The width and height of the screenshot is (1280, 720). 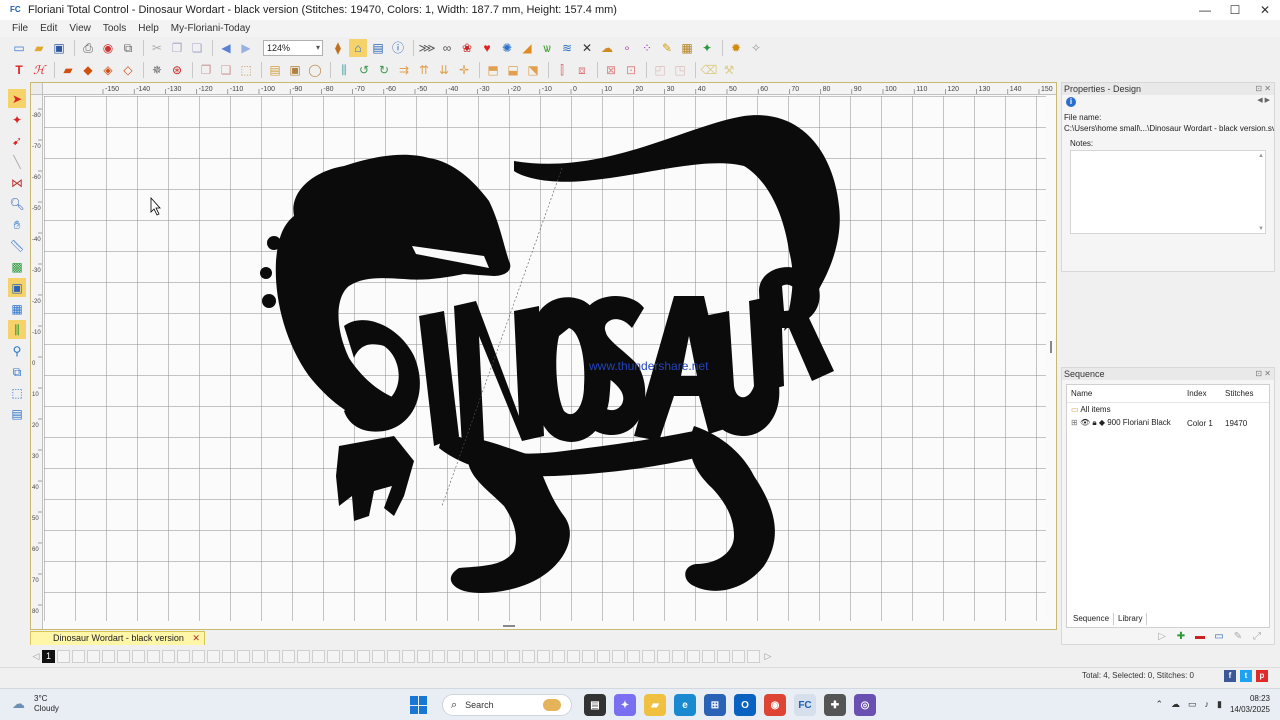 What do you see at coordinates (226, 70) in the screenshot?
I see `ungroup-icon: ❏` at bounding box center [226, 70].